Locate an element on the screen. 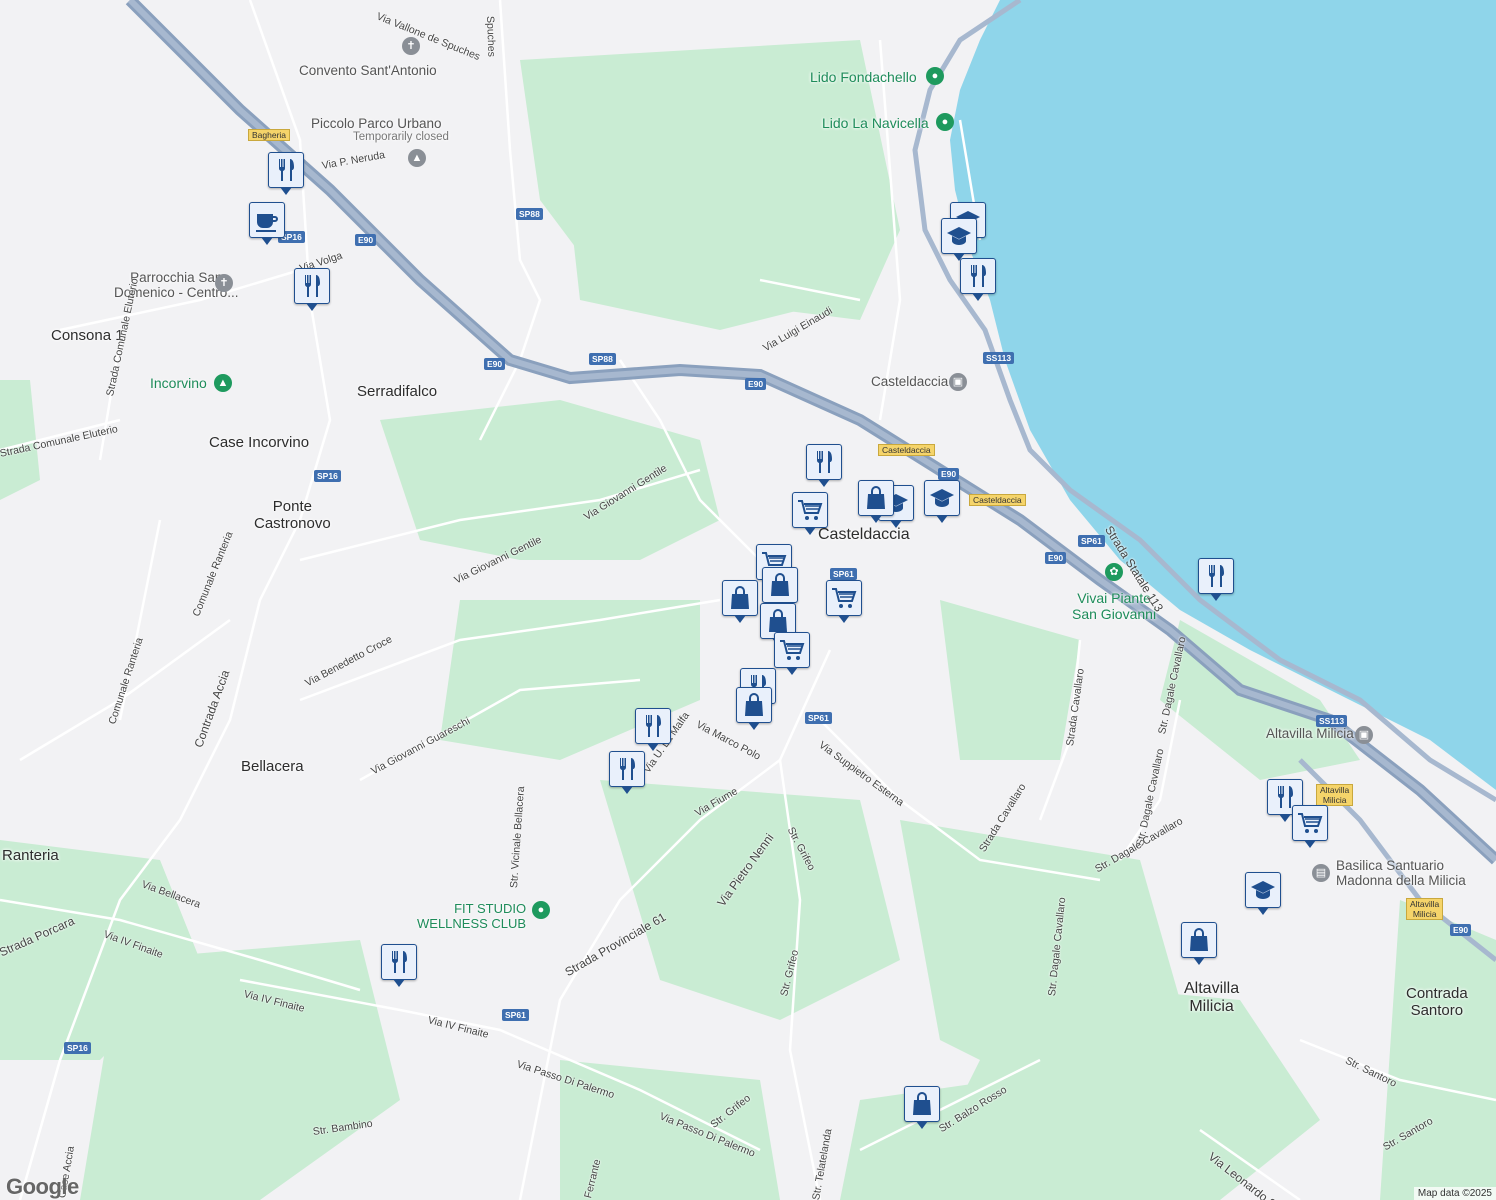  place-consona: Consona 1 is located at coordinates (87, 335).